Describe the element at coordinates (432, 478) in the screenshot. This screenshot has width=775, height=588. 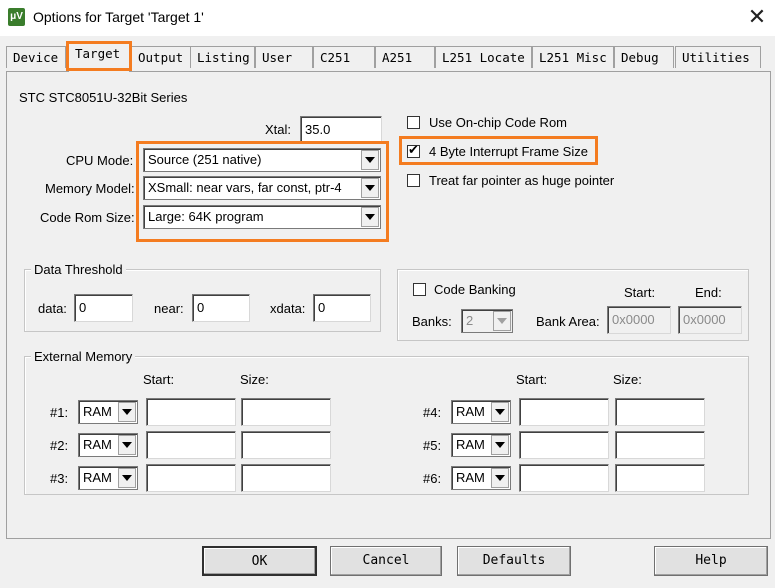
I see `ext-row-6-label: #6:` at that location.